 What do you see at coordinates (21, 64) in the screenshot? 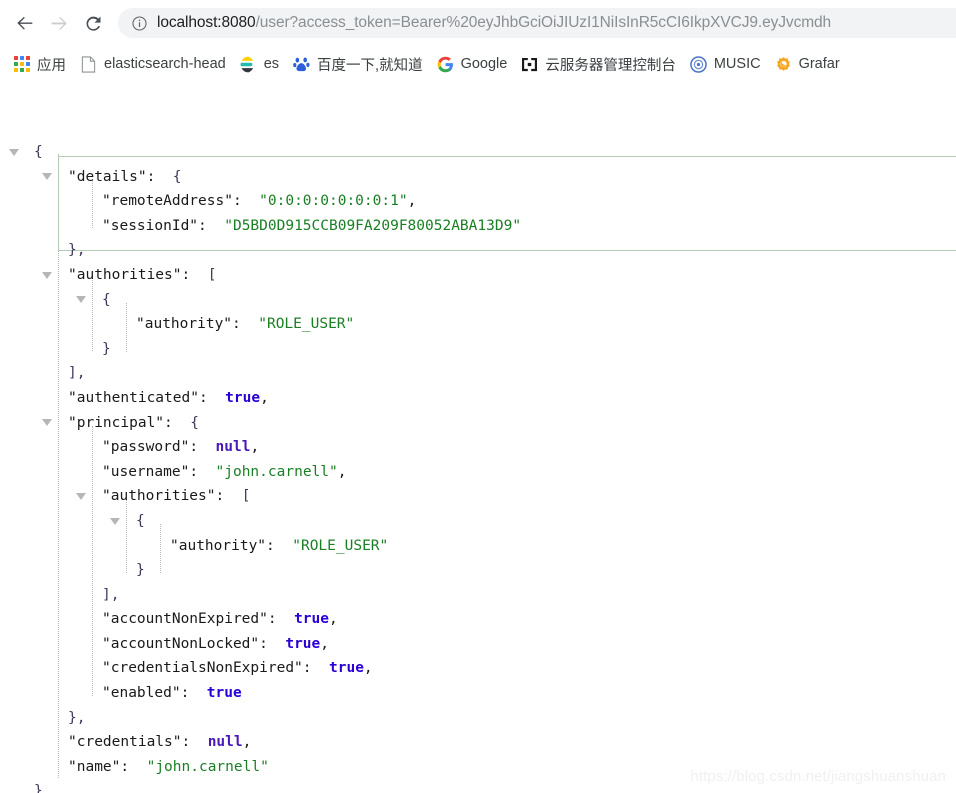
I see `apps-grid-icon` at bounding box center [21, 64].